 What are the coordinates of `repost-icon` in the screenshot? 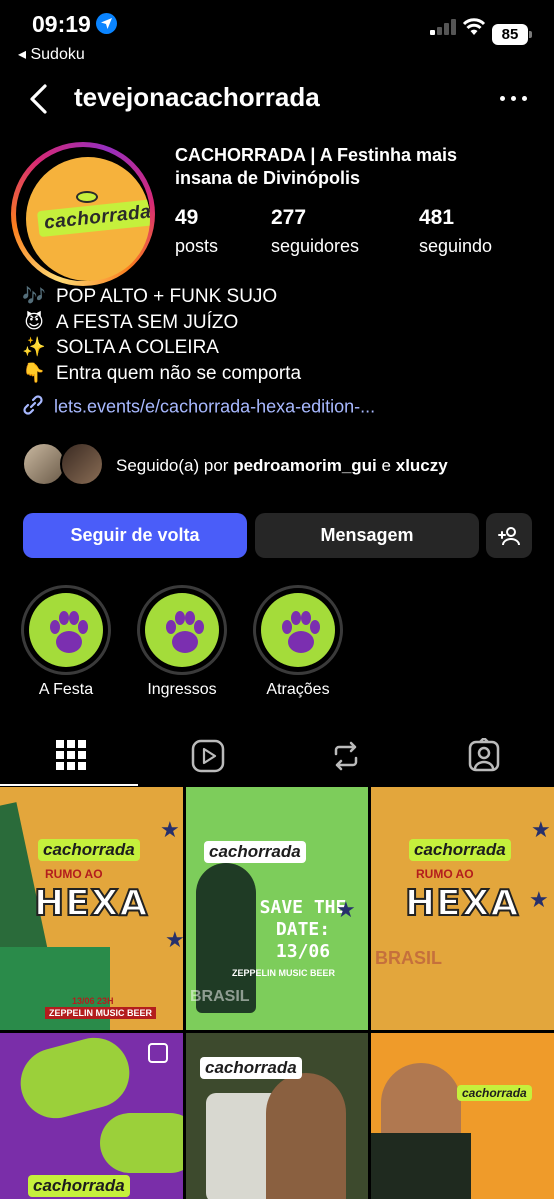 It's located at (346, 756).